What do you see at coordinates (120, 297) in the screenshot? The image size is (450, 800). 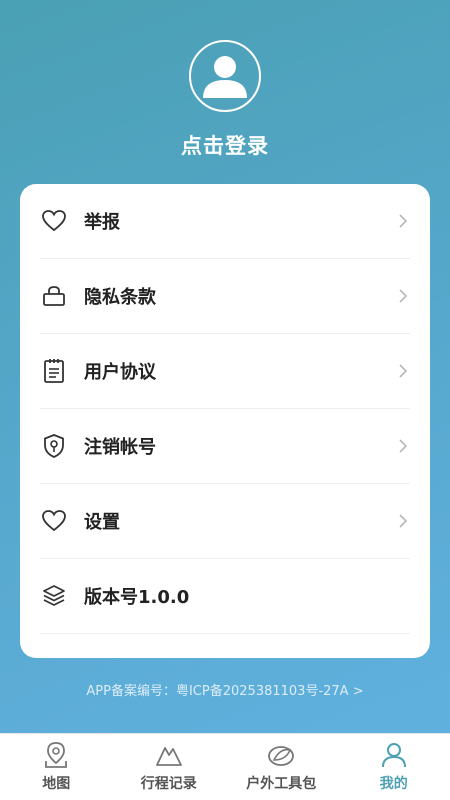 I see `menu-item-label: 隐私条款` at bounding box center [120, 297].